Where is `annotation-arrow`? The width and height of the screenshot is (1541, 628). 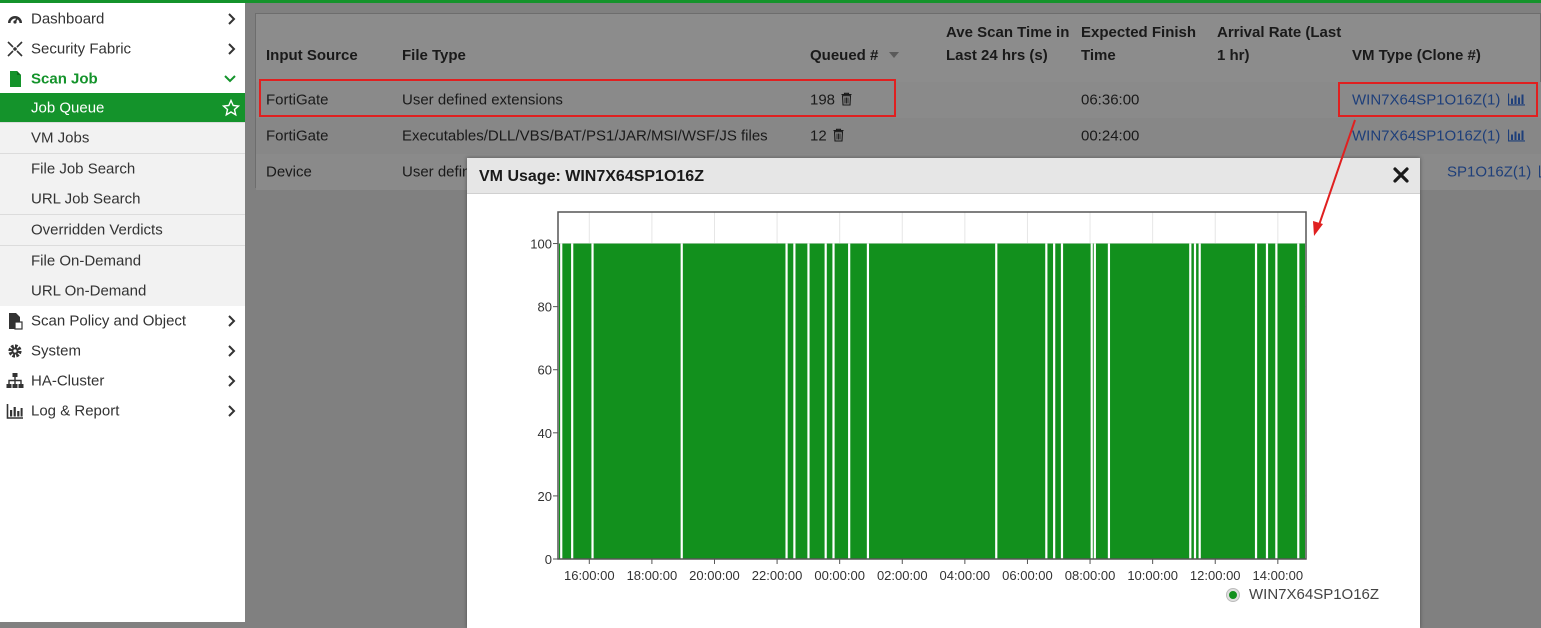
annotation-arrow is located at coordinates (1334, 177).